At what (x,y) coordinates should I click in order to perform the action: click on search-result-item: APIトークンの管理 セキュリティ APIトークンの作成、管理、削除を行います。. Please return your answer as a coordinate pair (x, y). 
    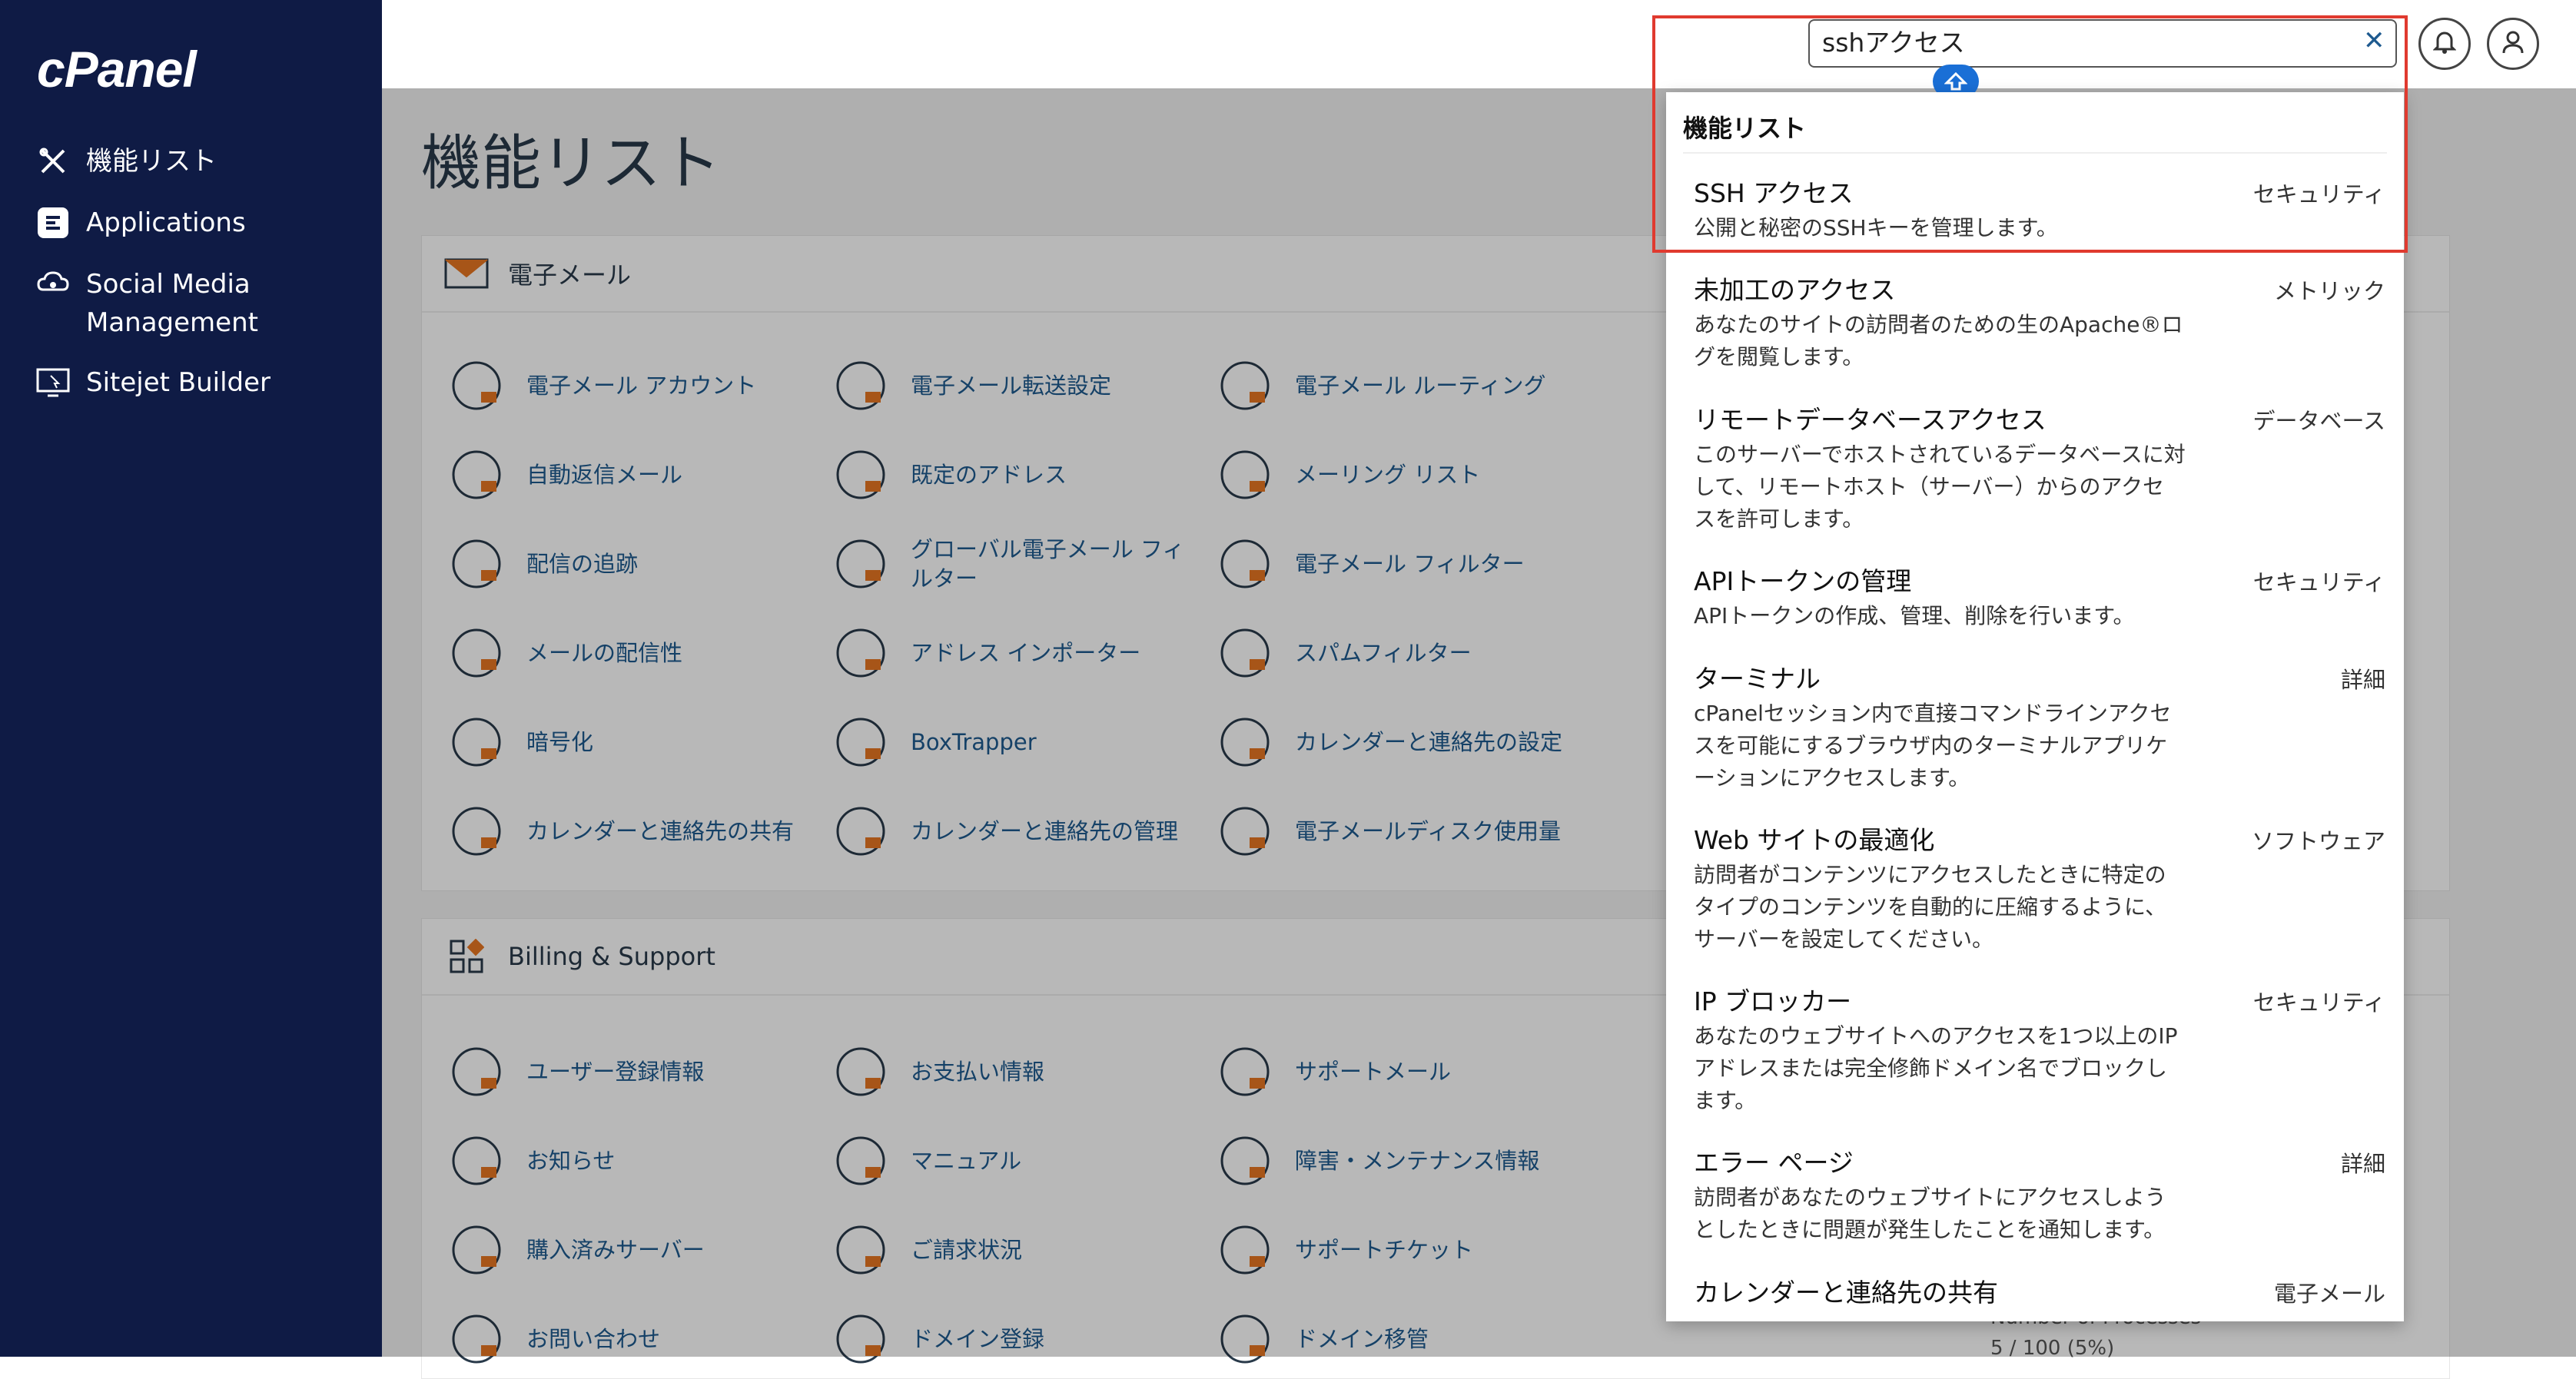
    Looking at the image, I should click on (2039, 598).